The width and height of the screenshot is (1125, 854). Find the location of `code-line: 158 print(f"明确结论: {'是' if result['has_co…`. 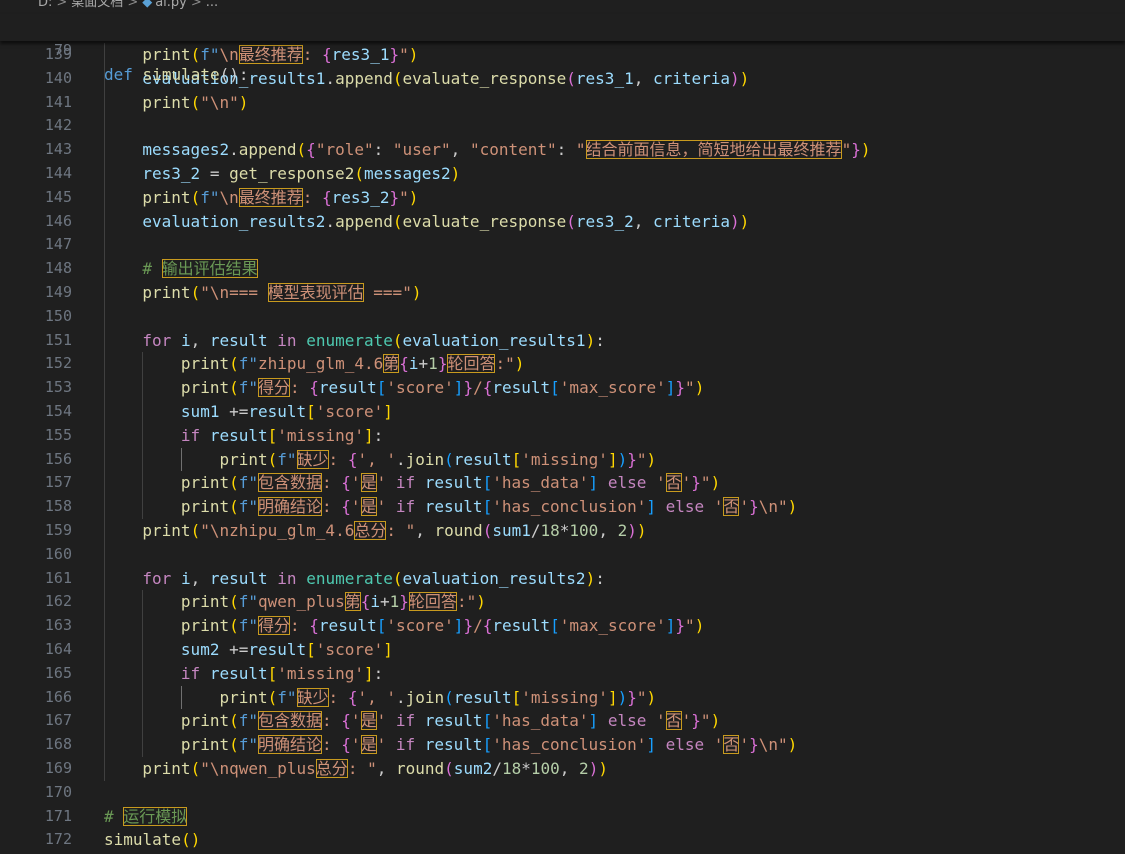

code-line: 158 print(f"明确结论: {'是' if result['has_co… is located at coordinates (562, 507).